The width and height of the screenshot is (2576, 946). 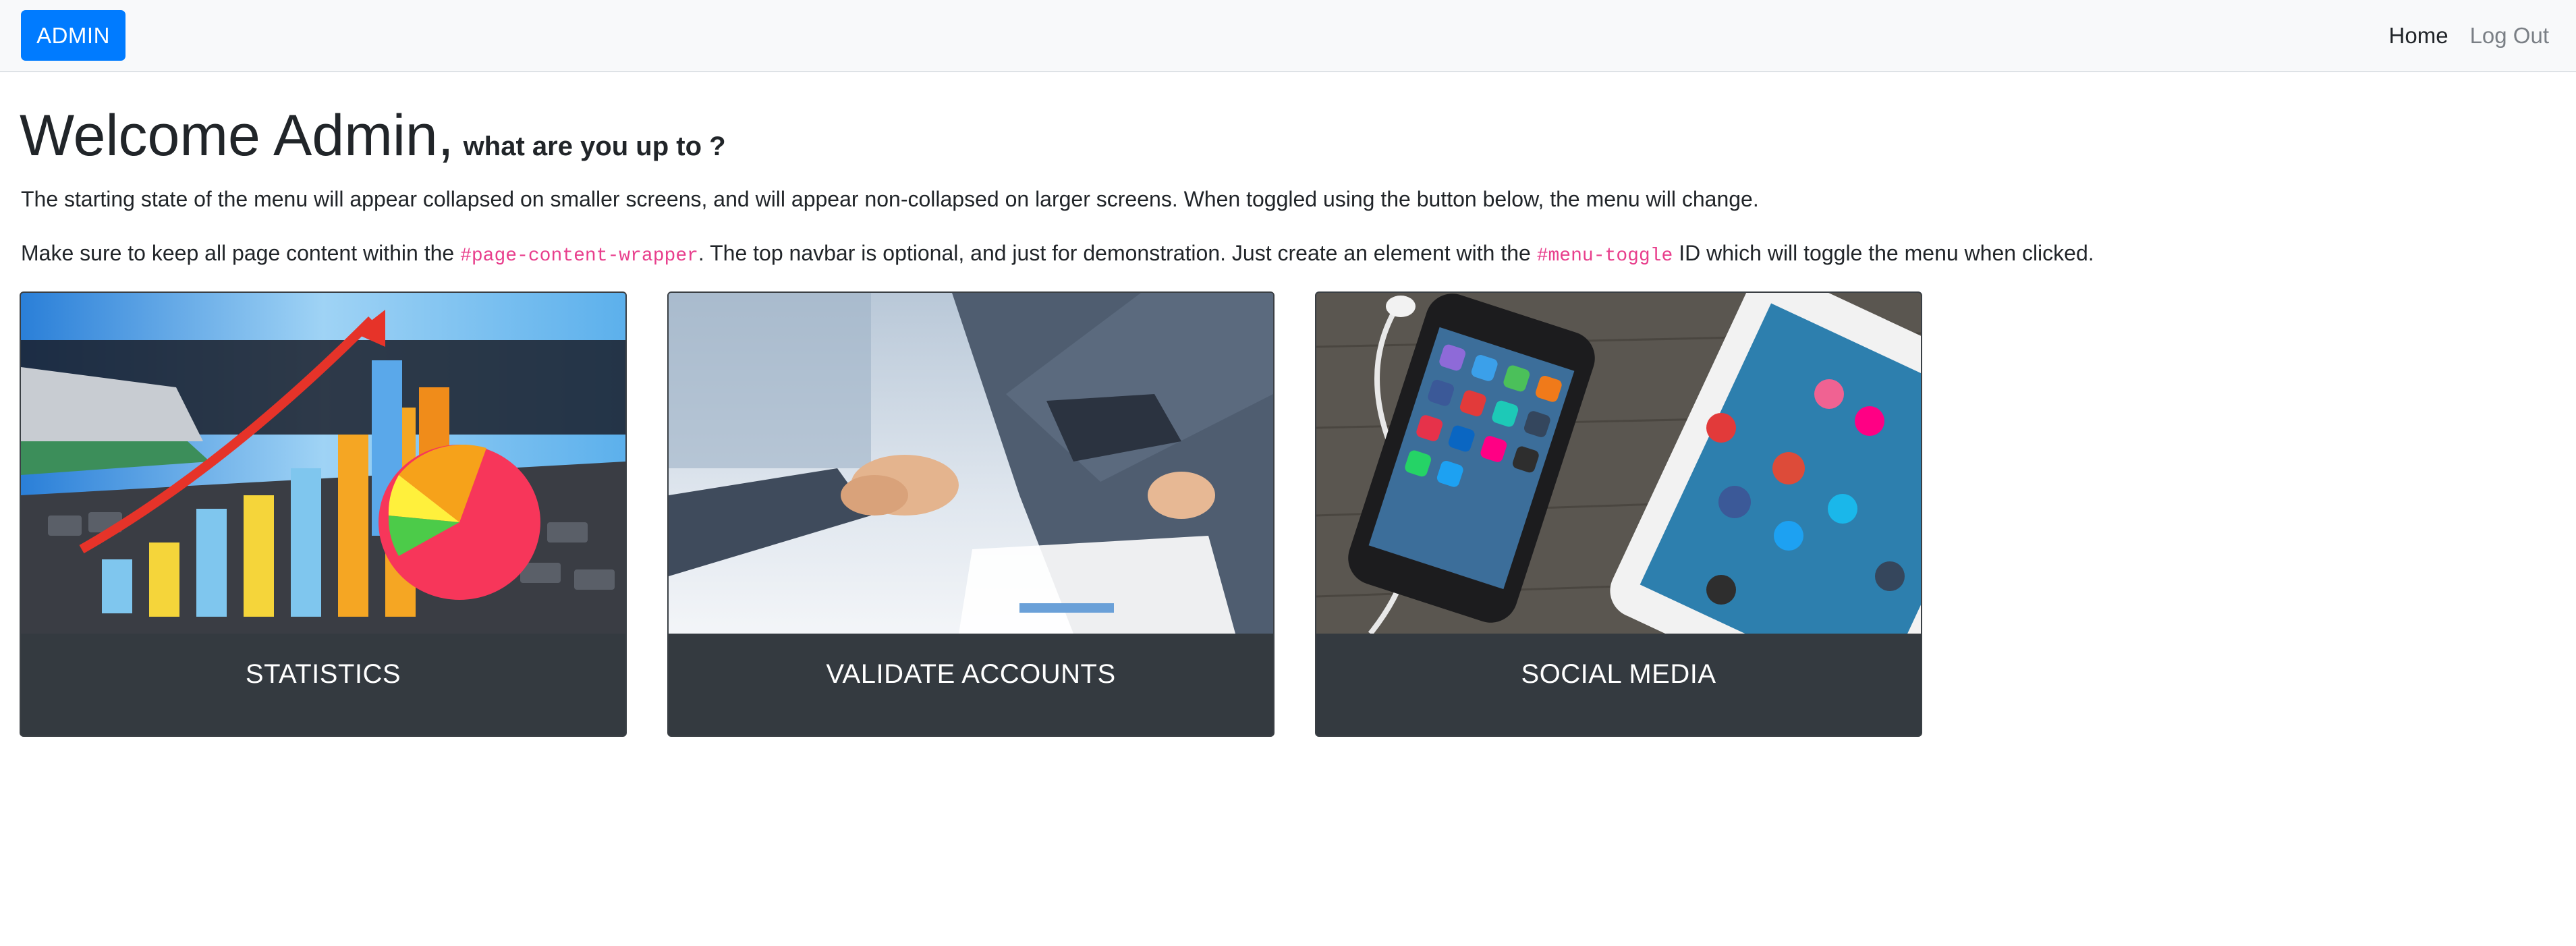 I want to click on code-menu-toggle: #menu-toggle, so click(x=1604, y=256).